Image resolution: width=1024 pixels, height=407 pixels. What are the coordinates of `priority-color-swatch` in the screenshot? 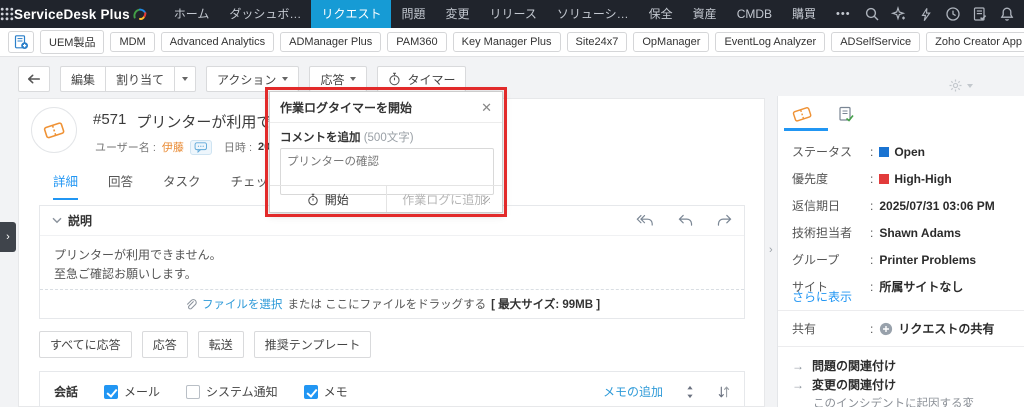 It's located at (884, 178).